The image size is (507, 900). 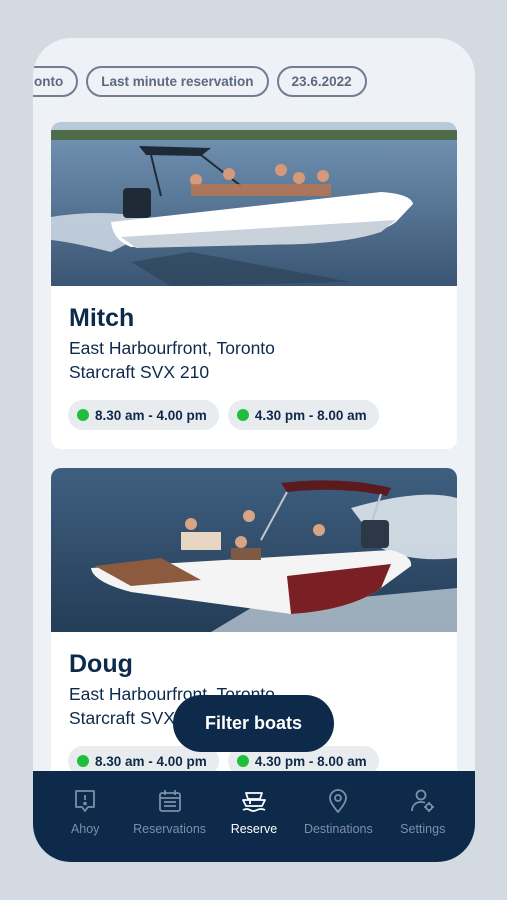 What do you see at coordinates (170, 829) in the screenshot?
I see `tab-label: Reservations` at bounding box center [170, 829].